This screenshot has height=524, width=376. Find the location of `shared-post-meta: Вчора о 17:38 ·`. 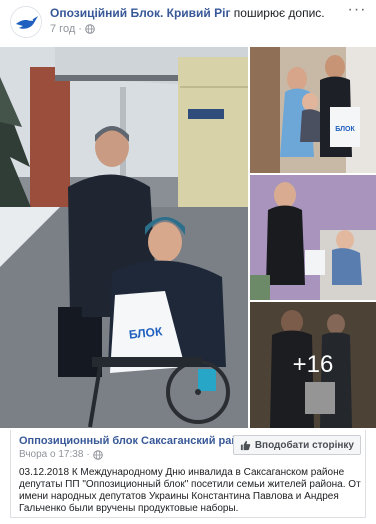

shared-post-meta: Вчора о 17:38 · is located at coordinates (61, 454).